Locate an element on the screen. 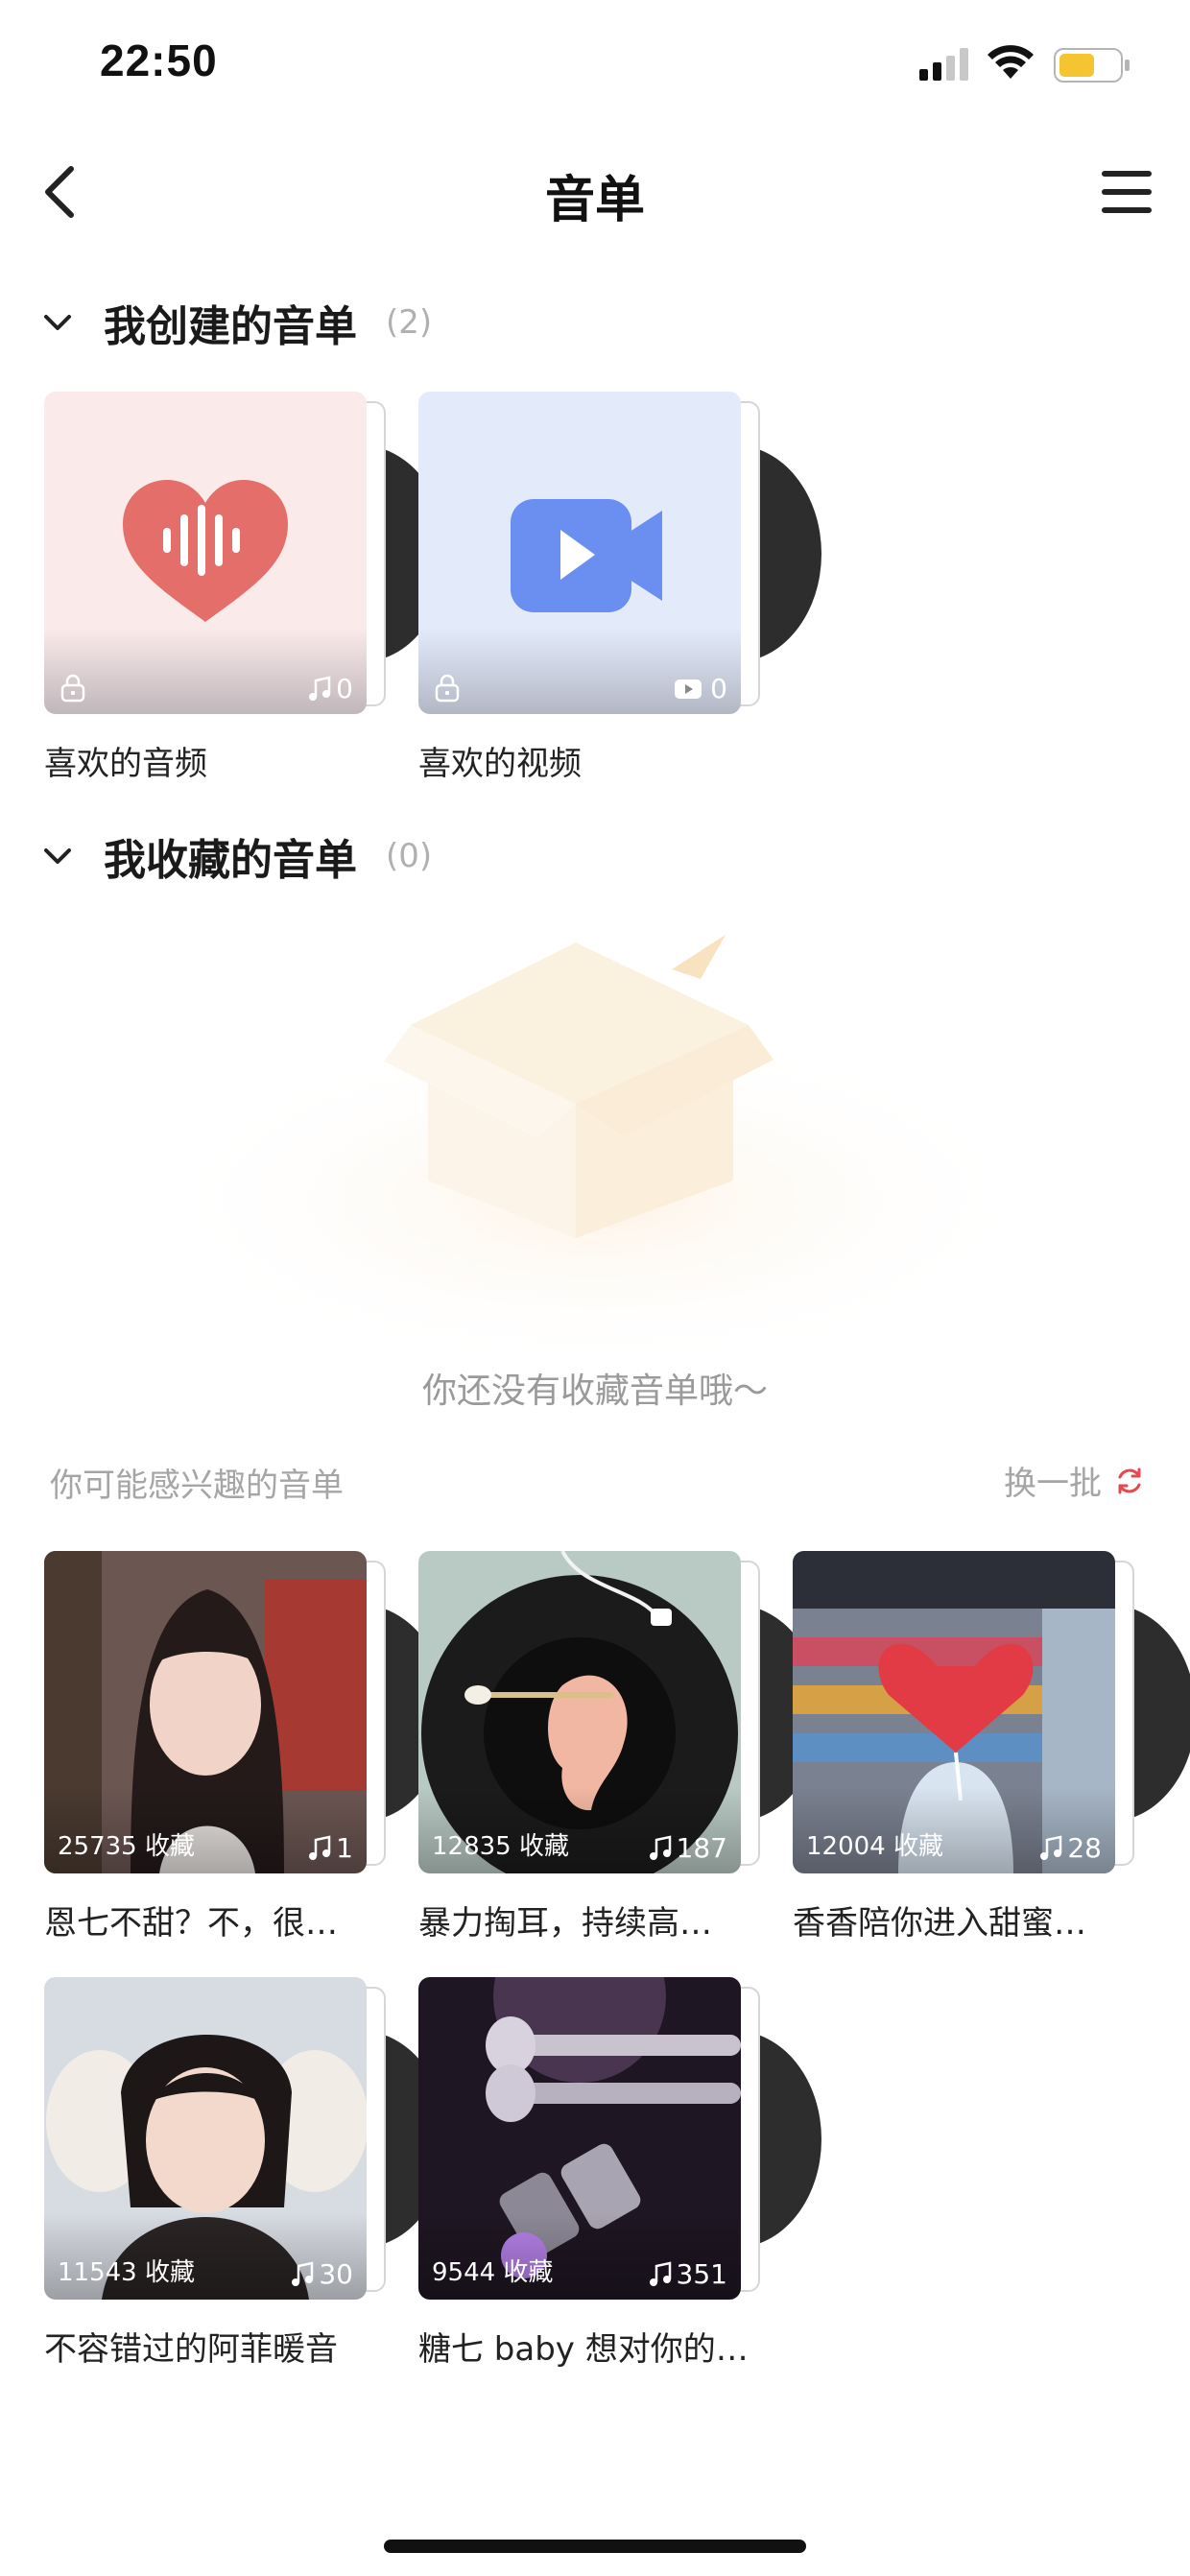  playlist-card-liked-audio: 0 喜欢的音频 is located at coordinates (246, 588).